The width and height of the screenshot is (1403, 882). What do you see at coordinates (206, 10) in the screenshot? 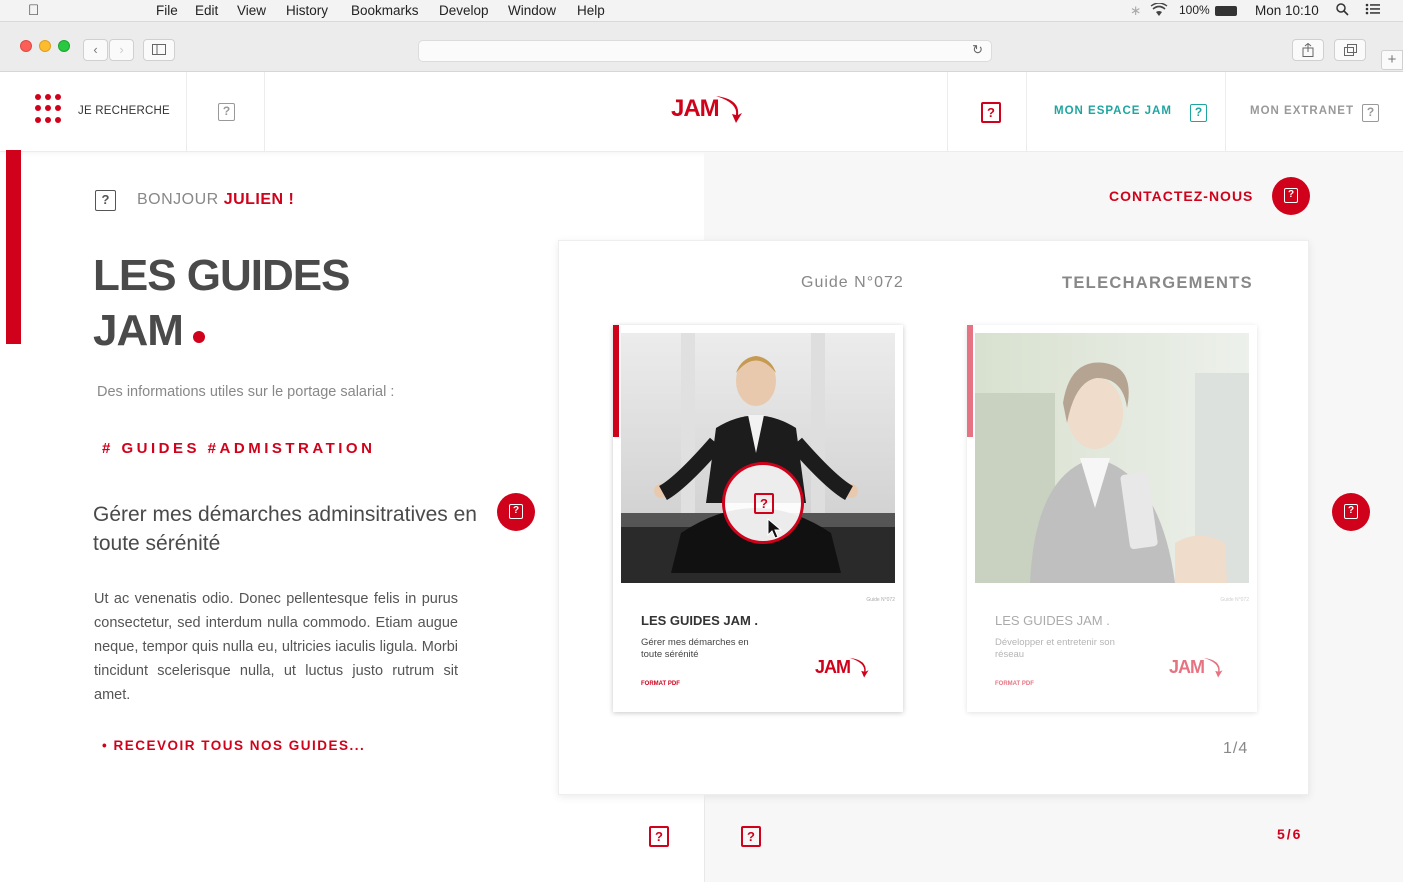
I see `menu-edit: Edit` at bounding box center [206, 10].